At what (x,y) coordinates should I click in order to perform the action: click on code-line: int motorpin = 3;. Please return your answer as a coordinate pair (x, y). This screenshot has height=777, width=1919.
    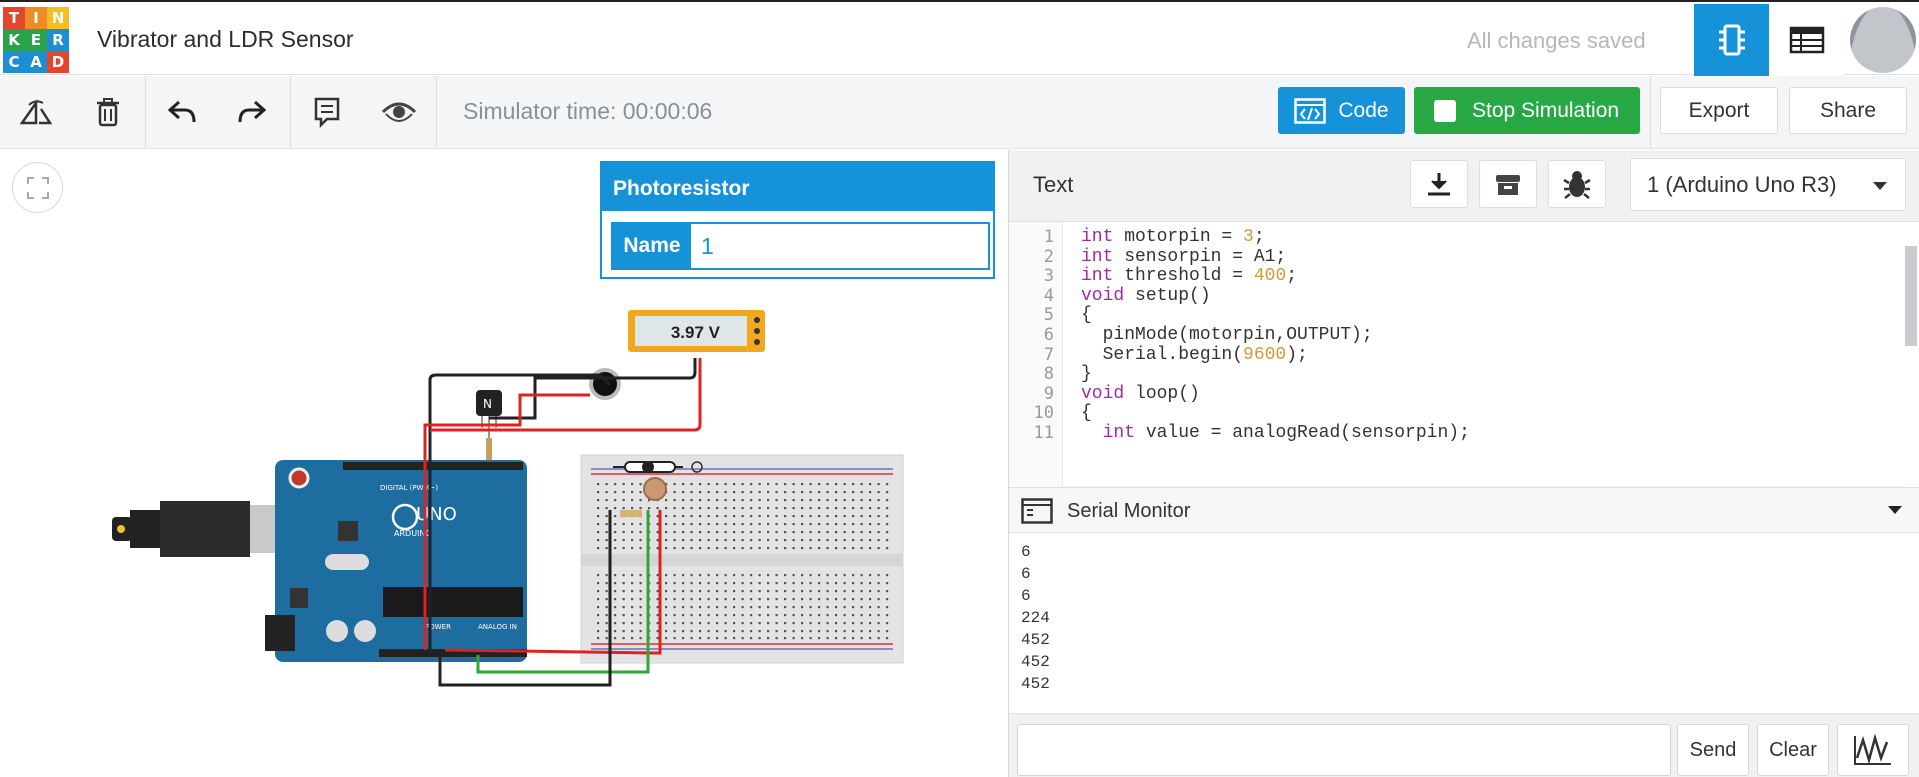
    Looking at the image, I should click on (1173, 237).